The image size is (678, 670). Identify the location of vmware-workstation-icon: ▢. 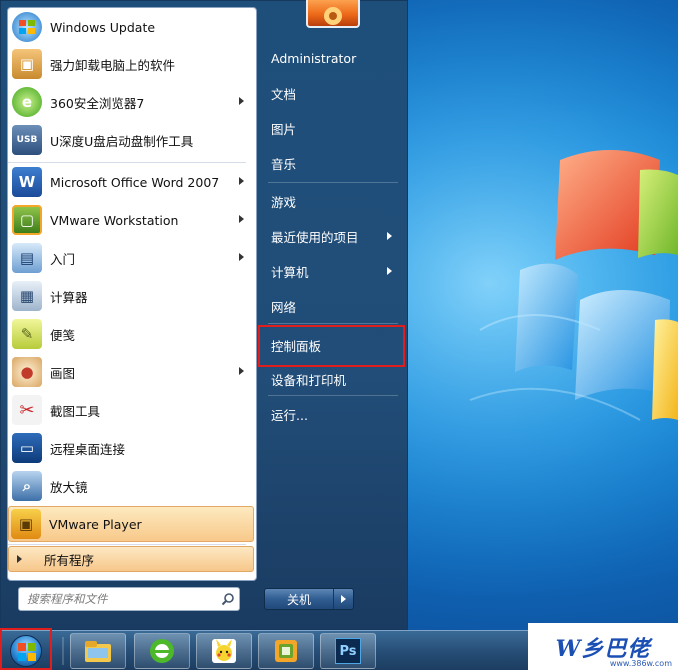
(27, 220).